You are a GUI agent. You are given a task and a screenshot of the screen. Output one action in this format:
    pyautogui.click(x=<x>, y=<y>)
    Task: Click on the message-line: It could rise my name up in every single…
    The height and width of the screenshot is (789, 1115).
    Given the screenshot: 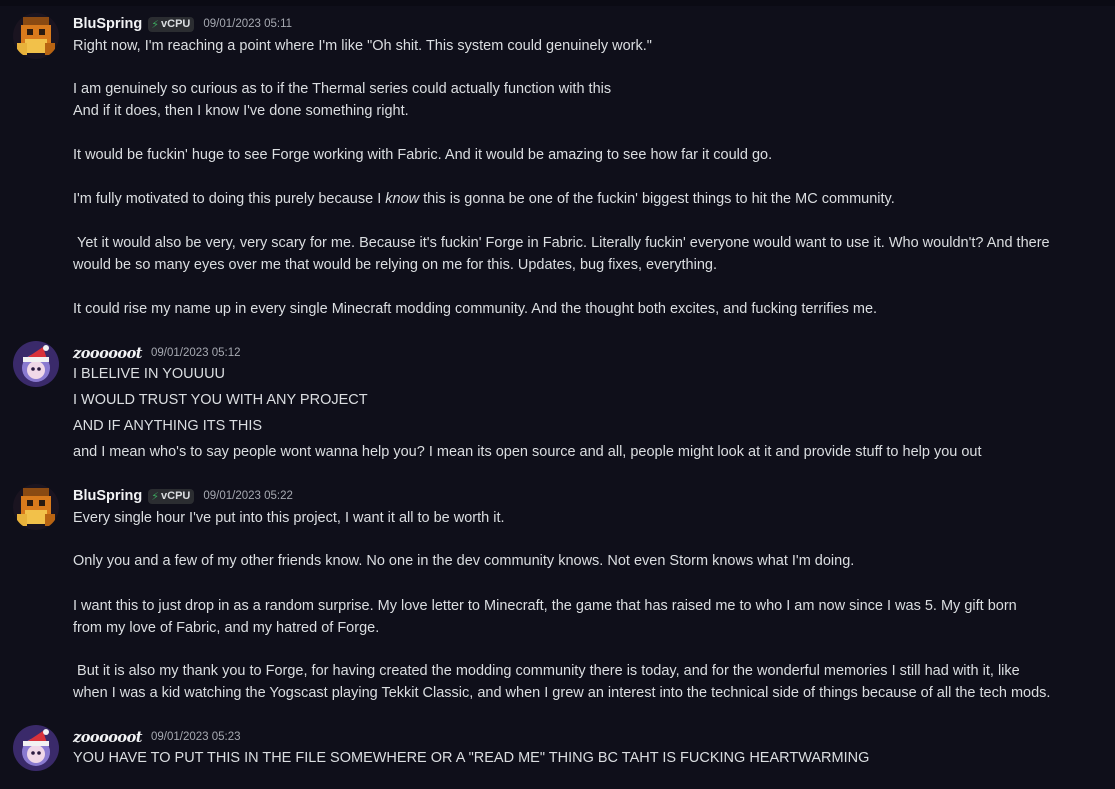 What is the action you would take?
    pyautogui.click(x=475, y=309)
    